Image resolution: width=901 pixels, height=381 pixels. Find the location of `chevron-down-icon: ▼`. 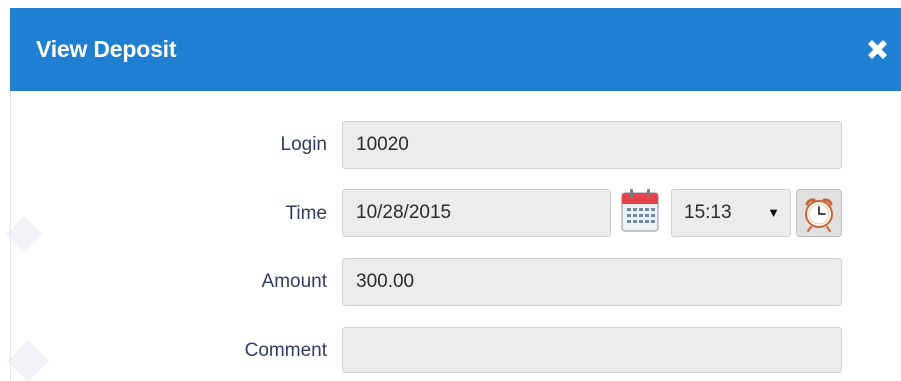

chevron-down-icon: ▼ is located at coordinates (773, 212).